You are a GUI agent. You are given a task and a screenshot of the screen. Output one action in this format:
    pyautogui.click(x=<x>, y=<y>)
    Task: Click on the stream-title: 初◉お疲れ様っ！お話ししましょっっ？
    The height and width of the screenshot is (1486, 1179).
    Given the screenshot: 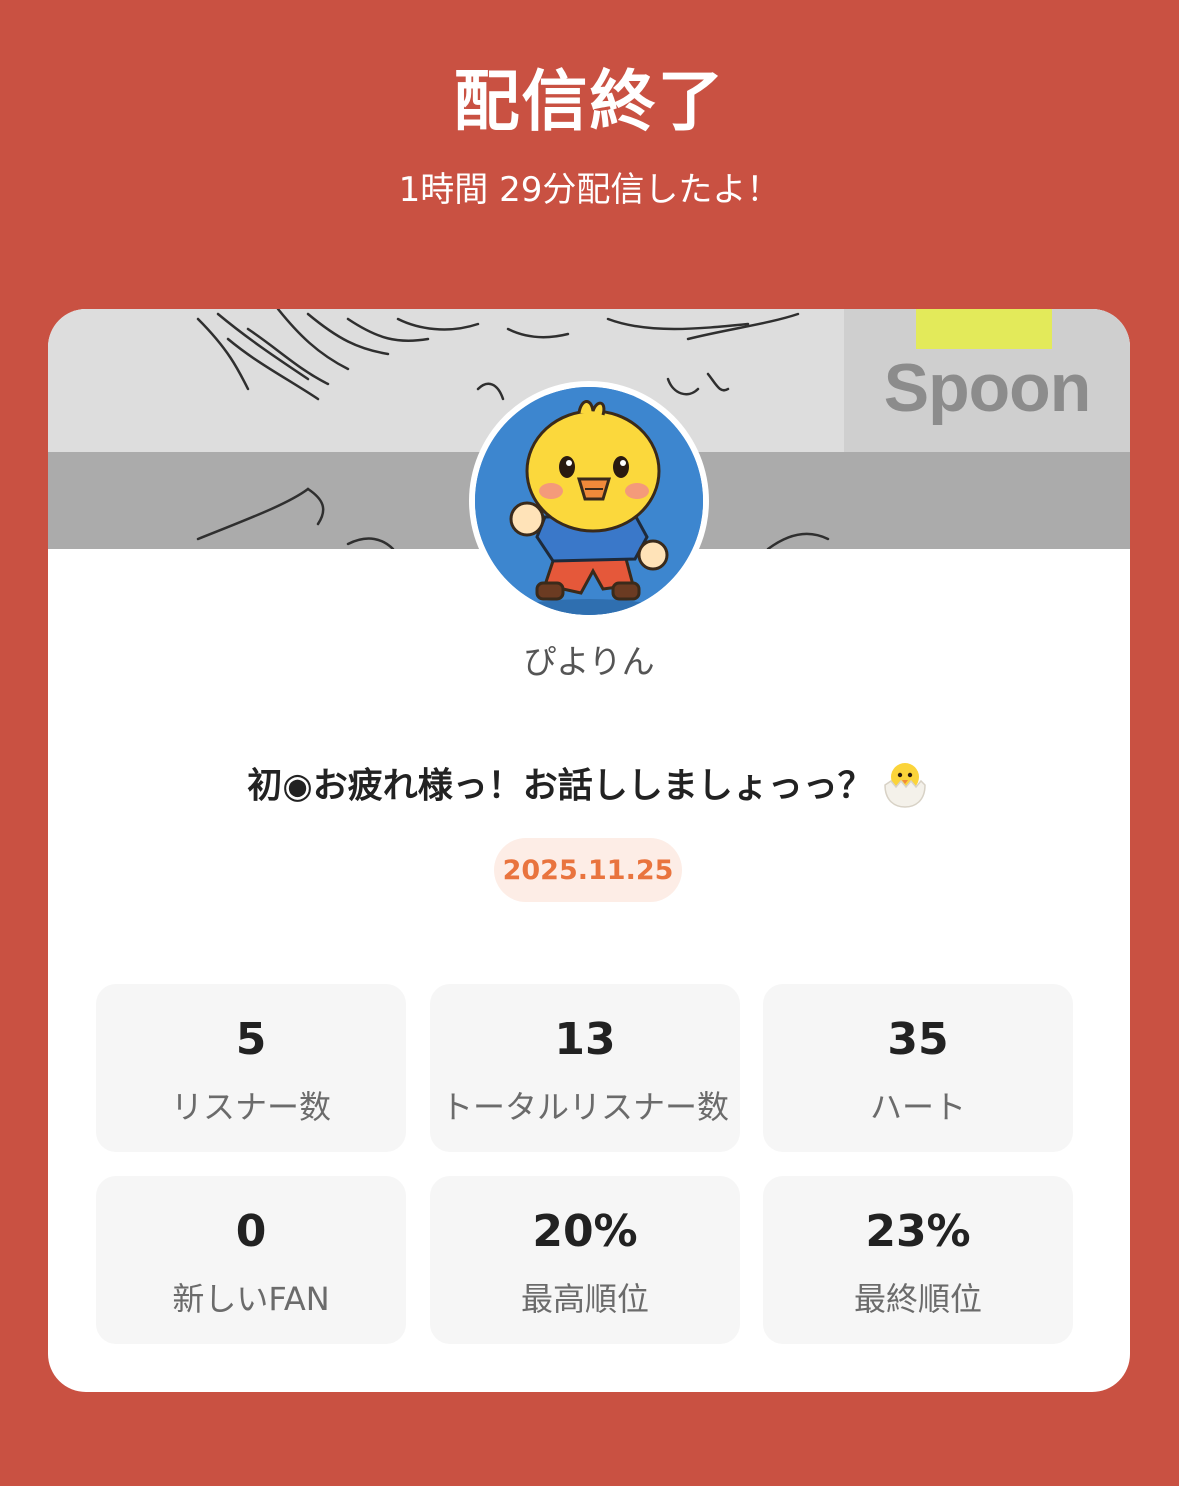 What is the action you would take?
    pyautogui.click(x=589, y=787)
    